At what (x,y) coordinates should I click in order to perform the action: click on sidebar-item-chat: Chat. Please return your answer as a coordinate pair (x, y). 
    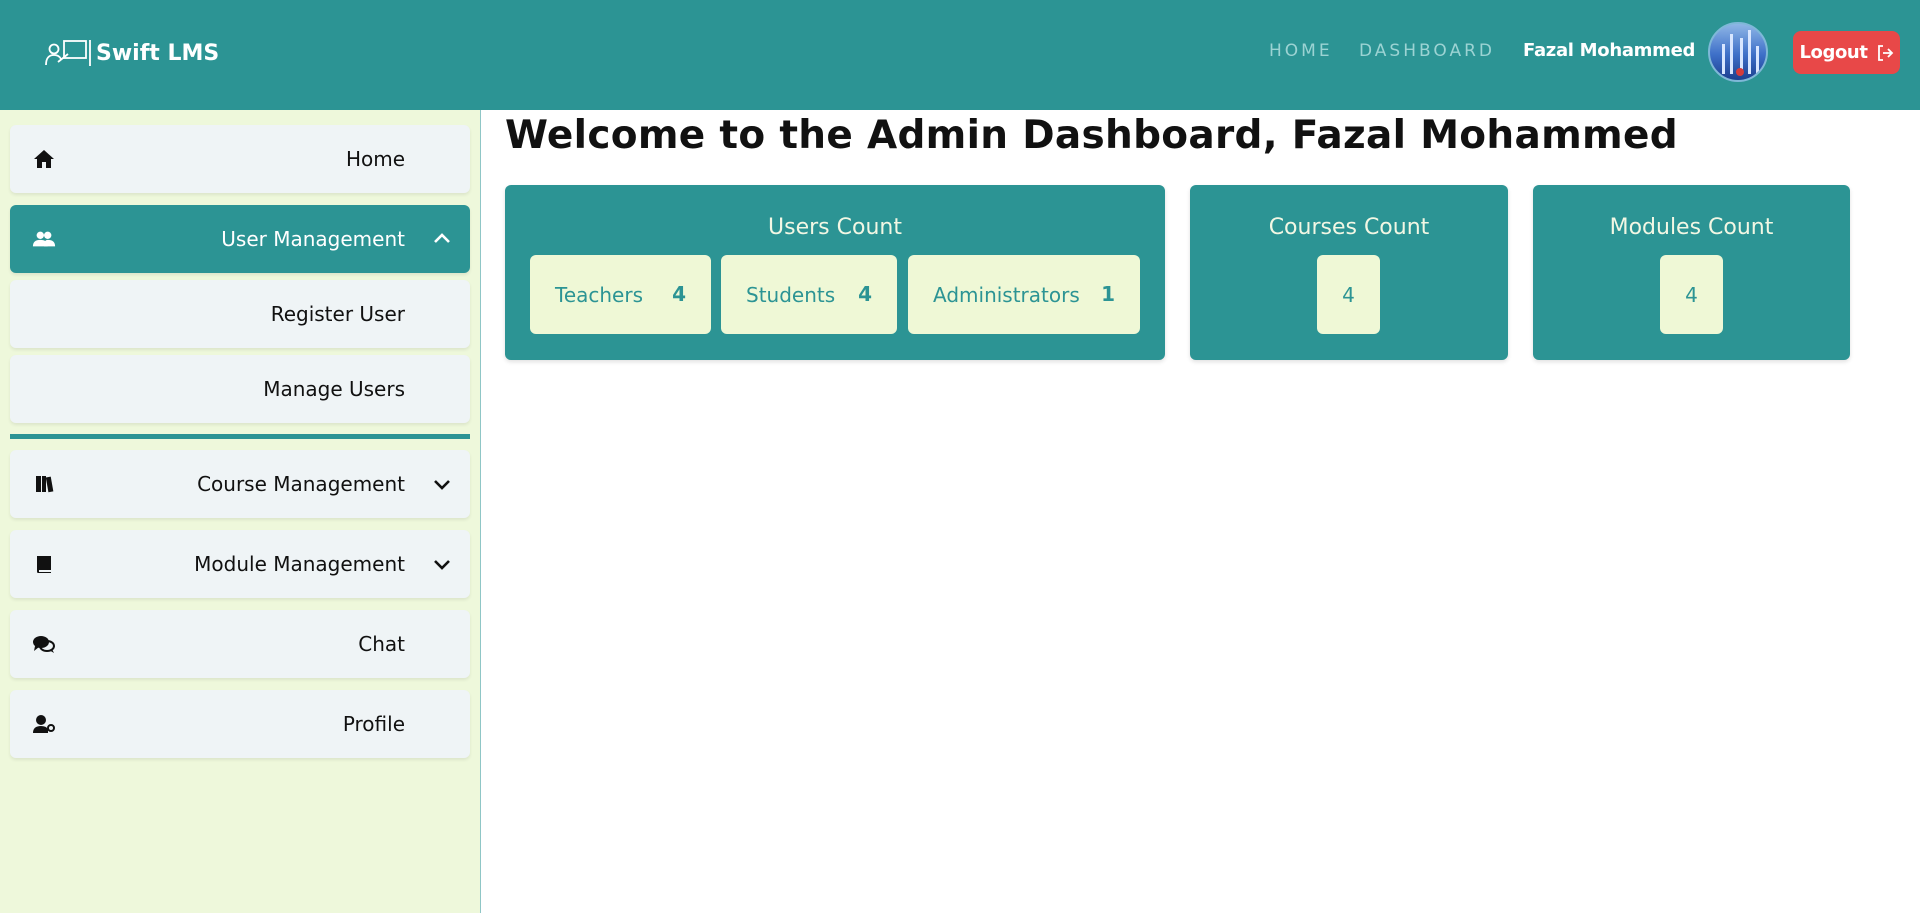
    Looking at the image, I should click on (240, 644).